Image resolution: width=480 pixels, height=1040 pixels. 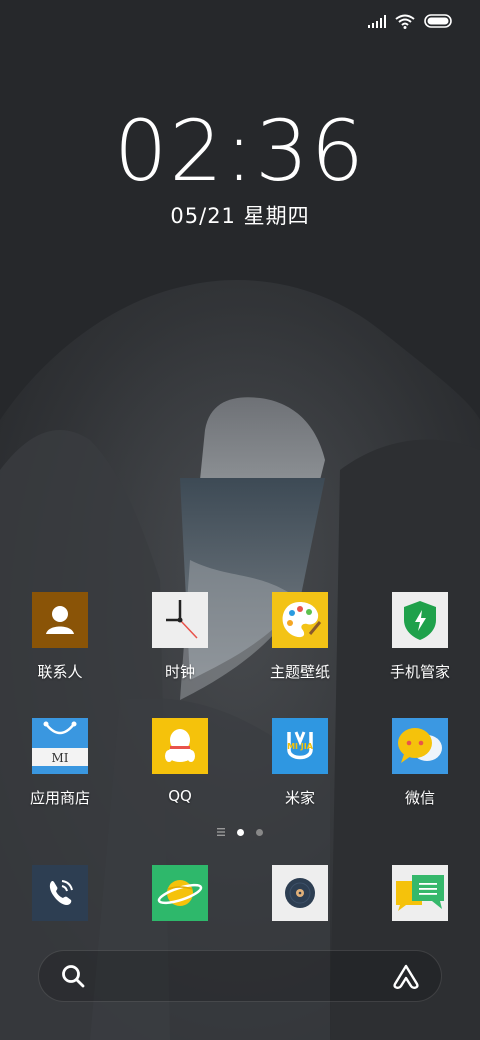 What do you see at coordinates (299, 672) in the screenshot?
I see `app-label-themes: 主题壁纸` at bounding box center [299, 672].